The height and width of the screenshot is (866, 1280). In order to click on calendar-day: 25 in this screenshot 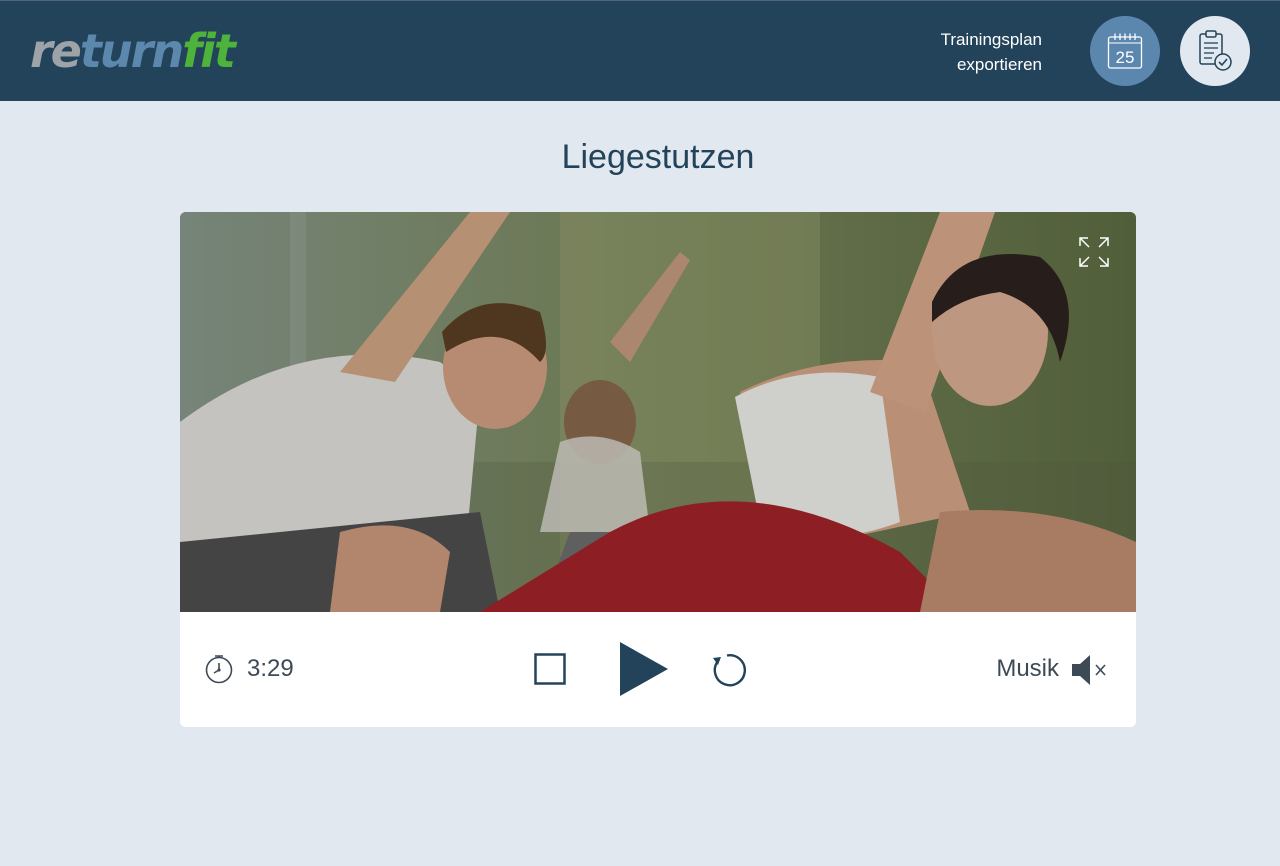, I will do `click(1125, 57)`.